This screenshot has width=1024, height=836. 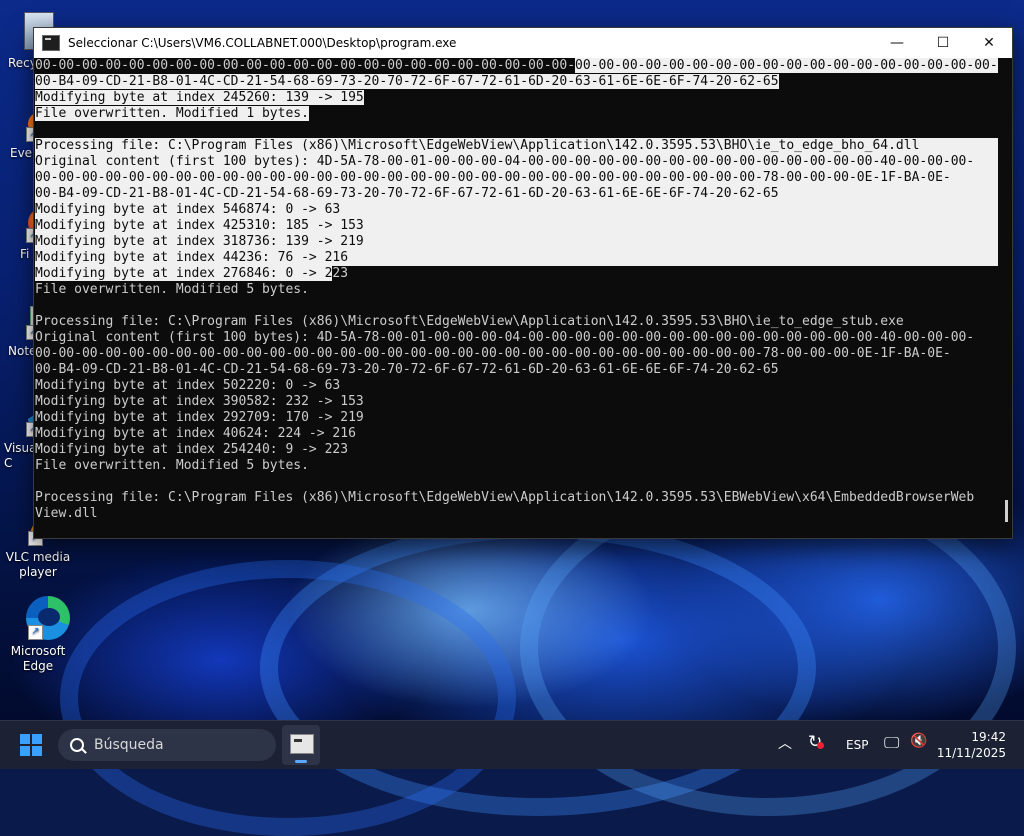 I want to click on console-line: Modifying byte at index 546874: 0 -> 63, so click(x=516, y=210).